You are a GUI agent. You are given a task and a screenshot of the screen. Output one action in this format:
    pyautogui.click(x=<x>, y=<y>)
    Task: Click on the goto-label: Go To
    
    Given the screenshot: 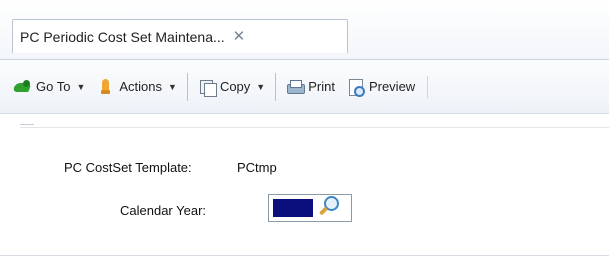 What is the action you would take?
    pyautogui.click(x=53, y=86)
    